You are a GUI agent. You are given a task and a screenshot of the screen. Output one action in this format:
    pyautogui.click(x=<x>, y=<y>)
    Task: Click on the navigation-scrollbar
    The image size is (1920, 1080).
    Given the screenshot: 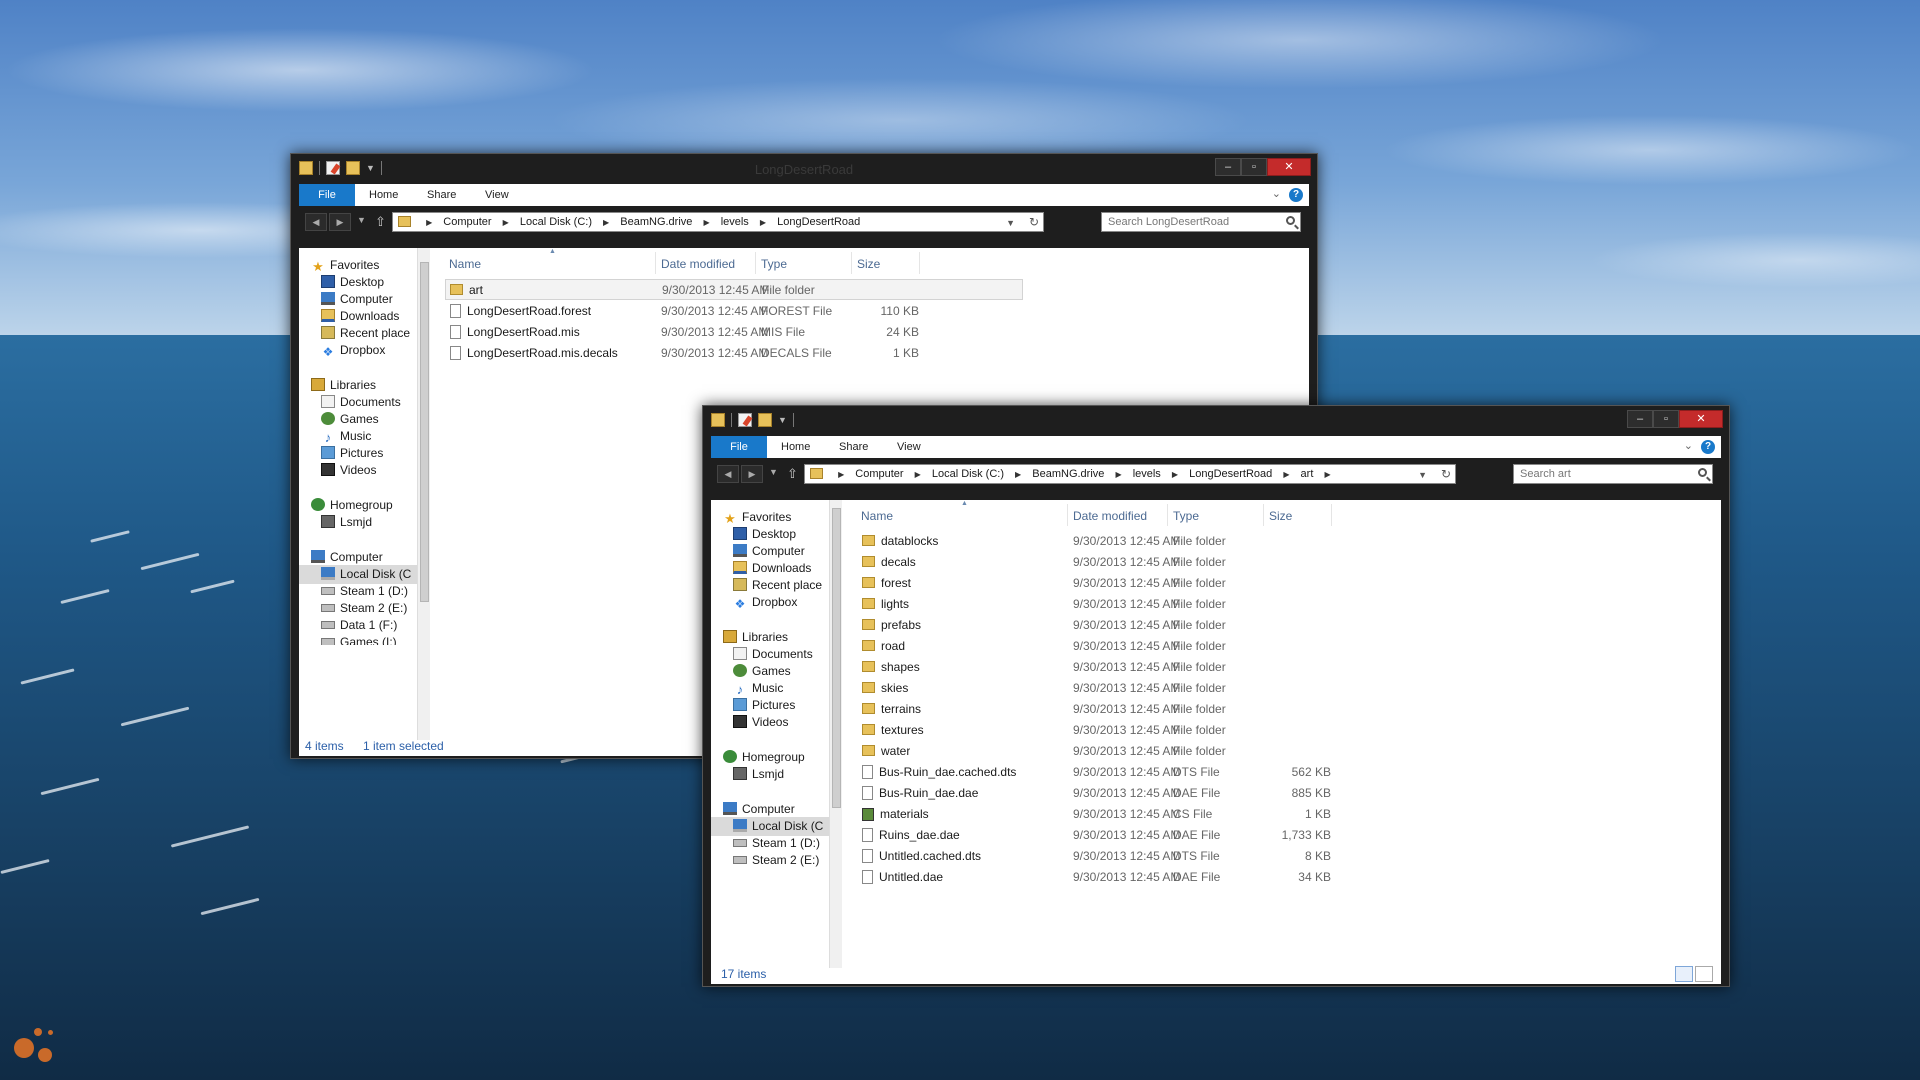 What is the action you would take?
    pyautogui.click(x=835, y=734)
    